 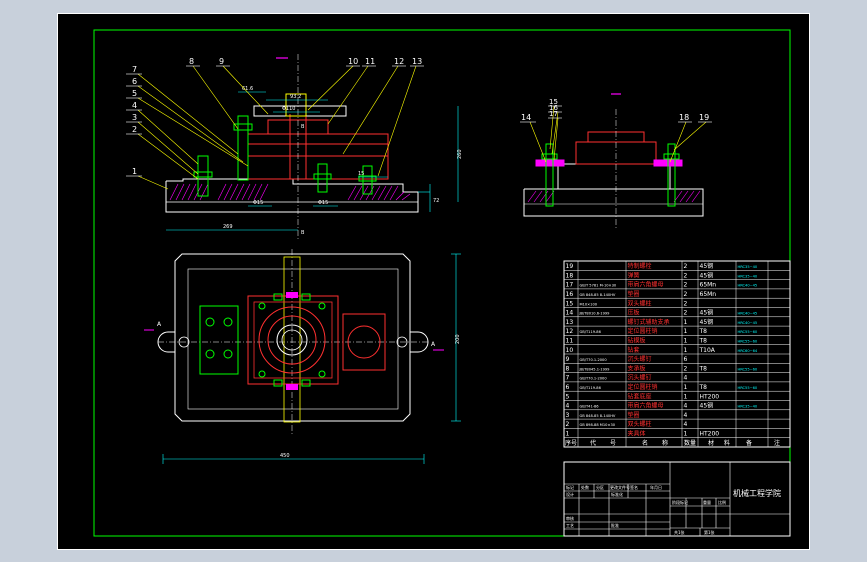 What do you see at coordinates (709, 532) in the screenshot?
I see `title-cell-16: 第1张` at bounding box center [709, 532].